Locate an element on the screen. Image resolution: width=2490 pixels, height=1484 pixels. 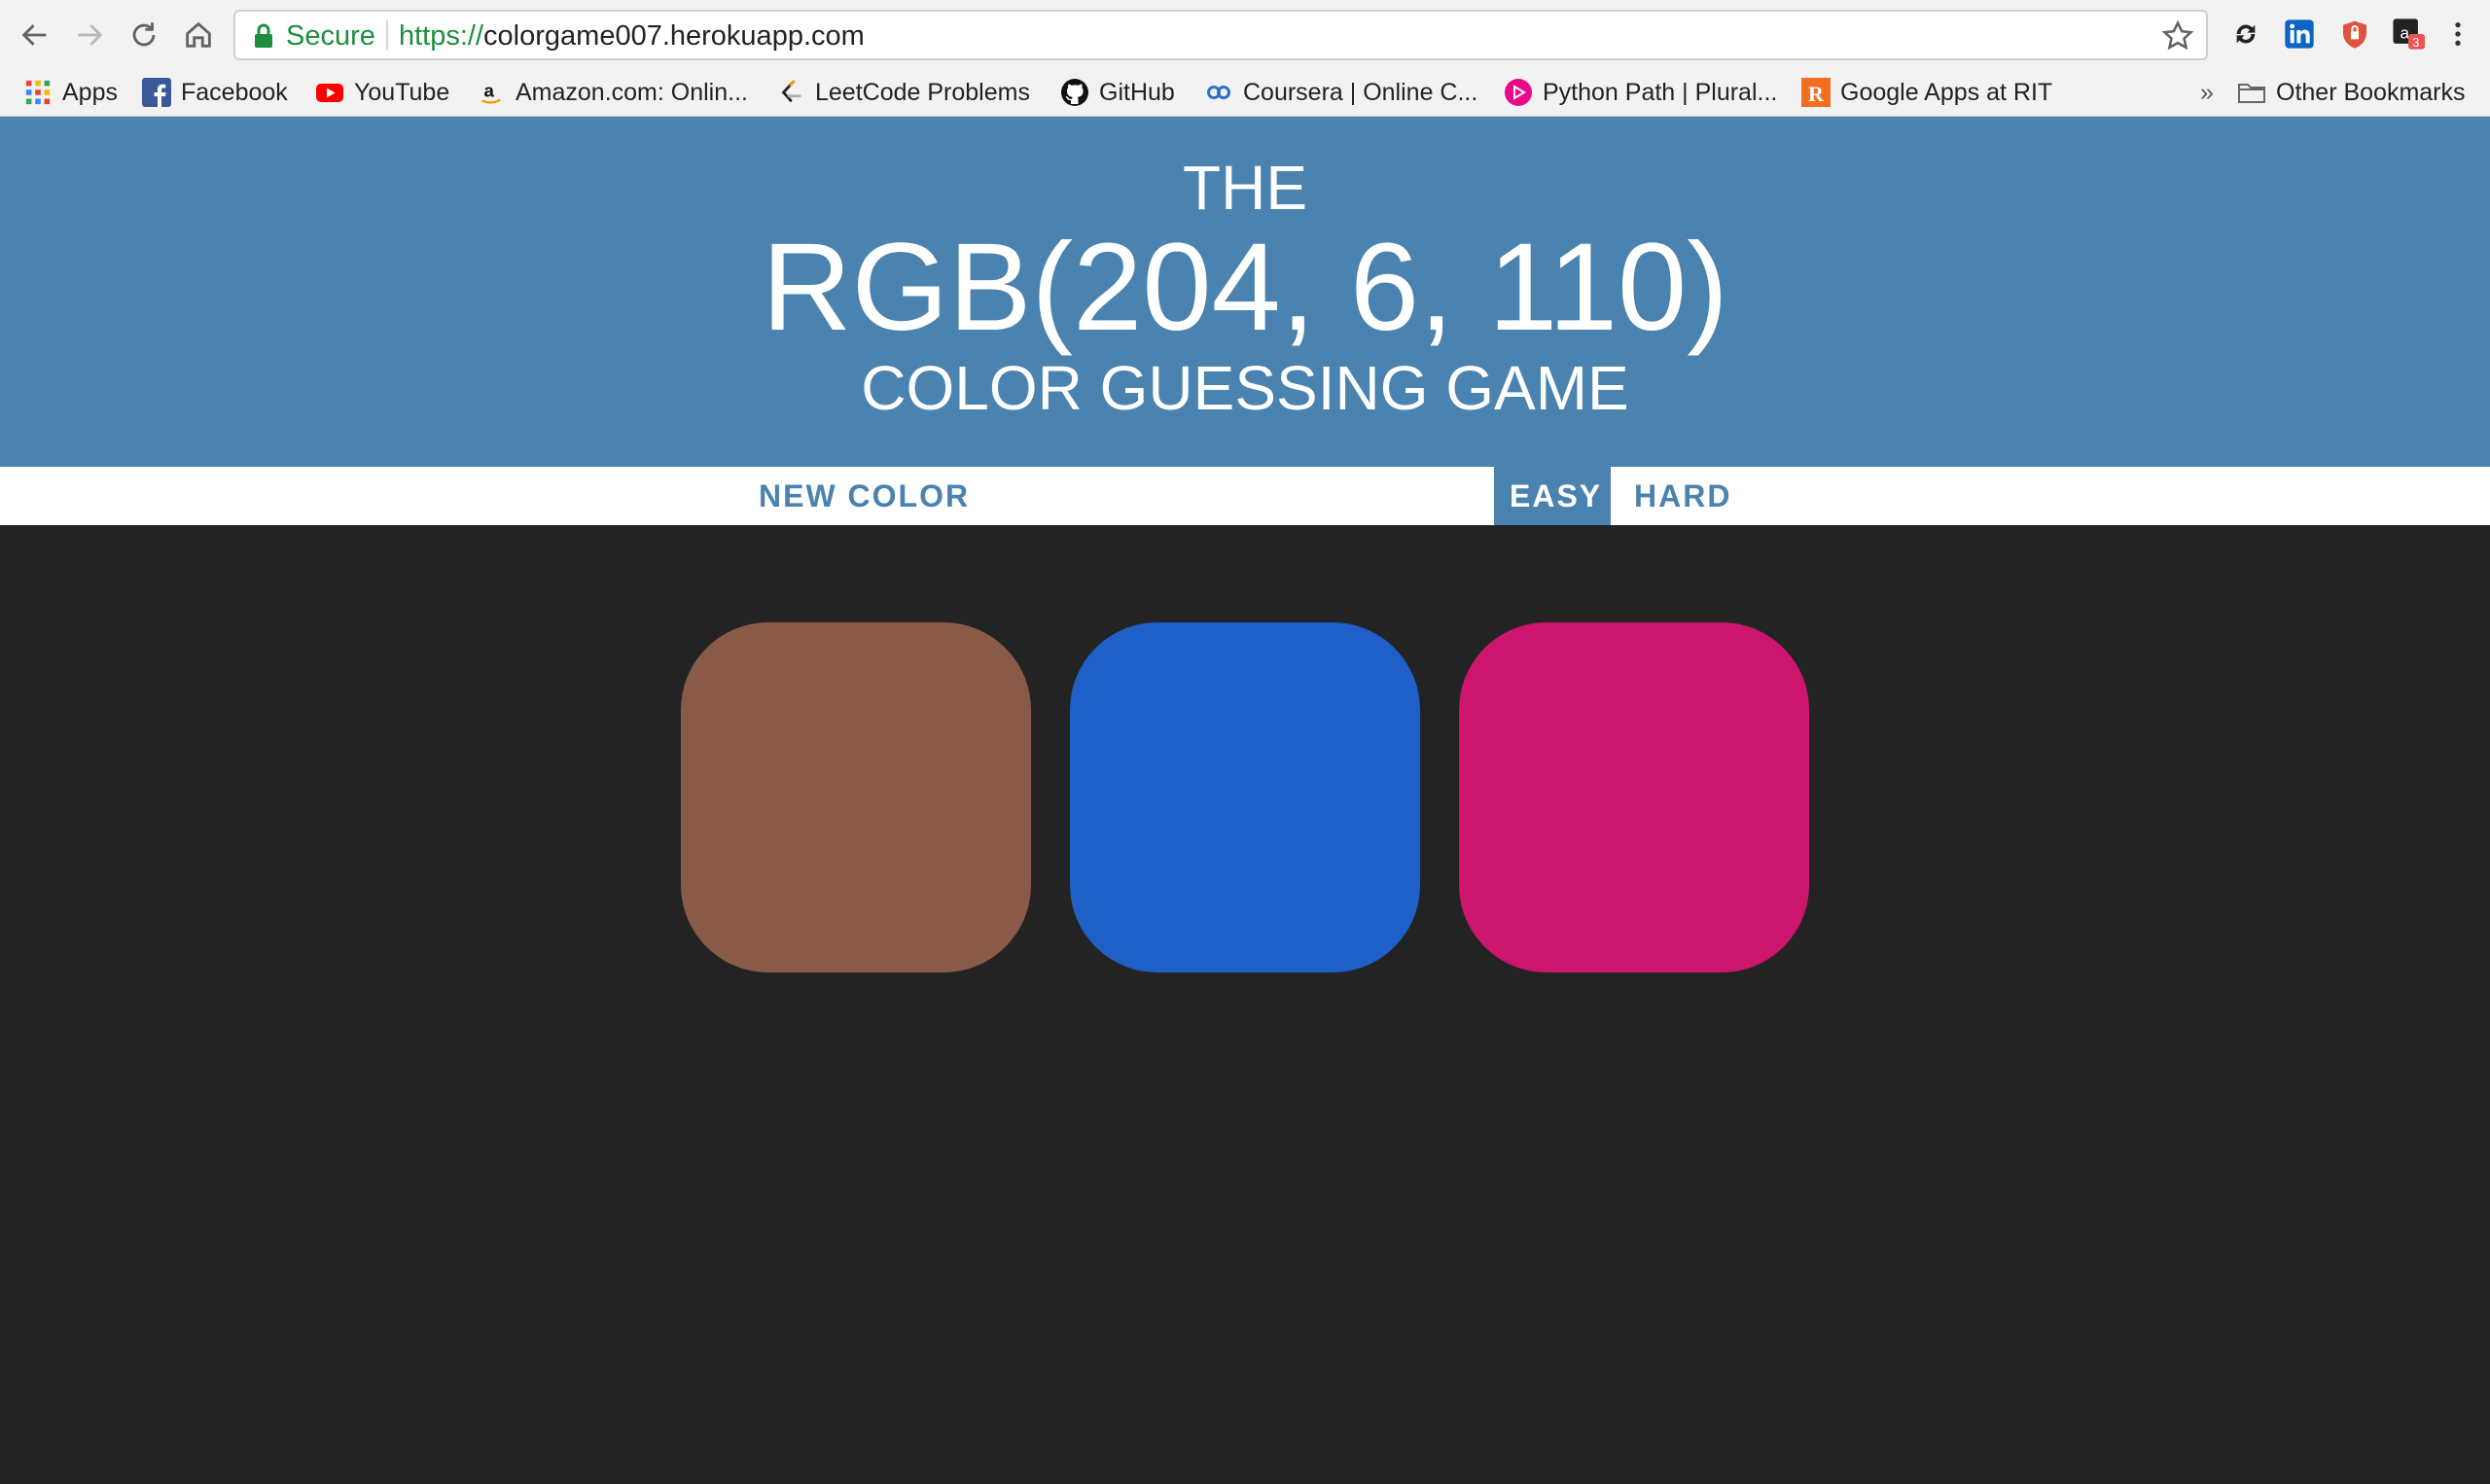
title-the: THE is located at coordinates (1245, 188).